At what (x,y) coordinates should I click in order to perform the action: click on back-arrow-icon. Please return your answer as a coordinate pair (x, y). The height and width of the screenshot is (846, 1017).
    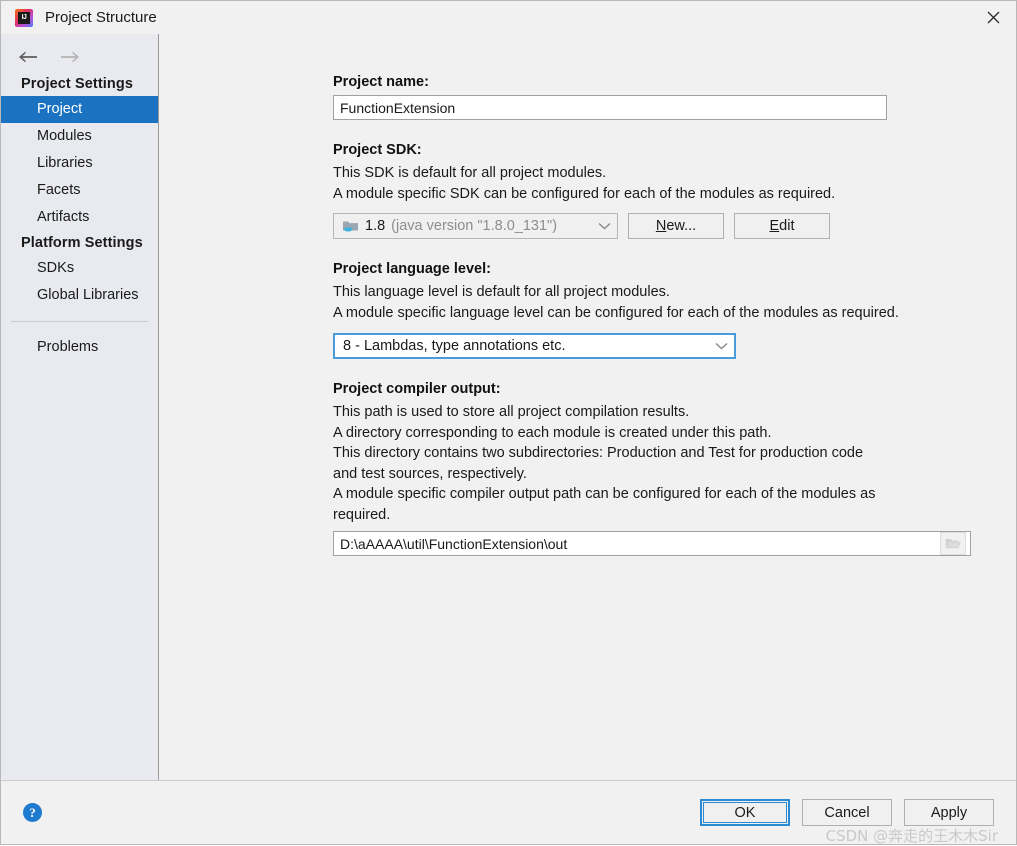
    Looking at the image, I should click on (28, 57).